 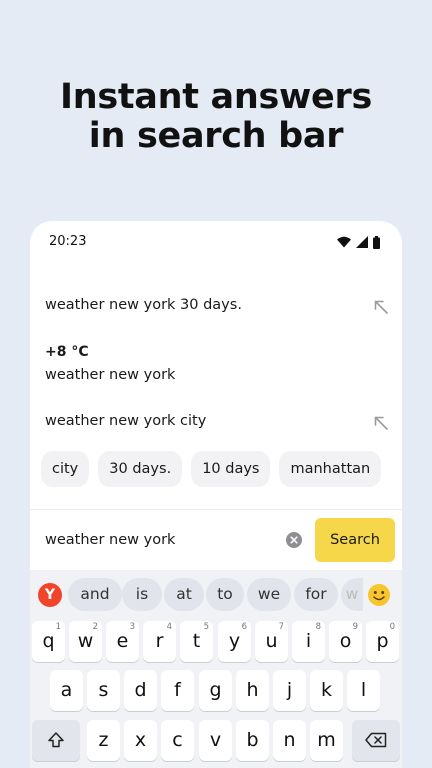 What do you see at coordinates (244, 627) in the screenshot?
I see `key-hint: 6` at bounding box center [244, 627].